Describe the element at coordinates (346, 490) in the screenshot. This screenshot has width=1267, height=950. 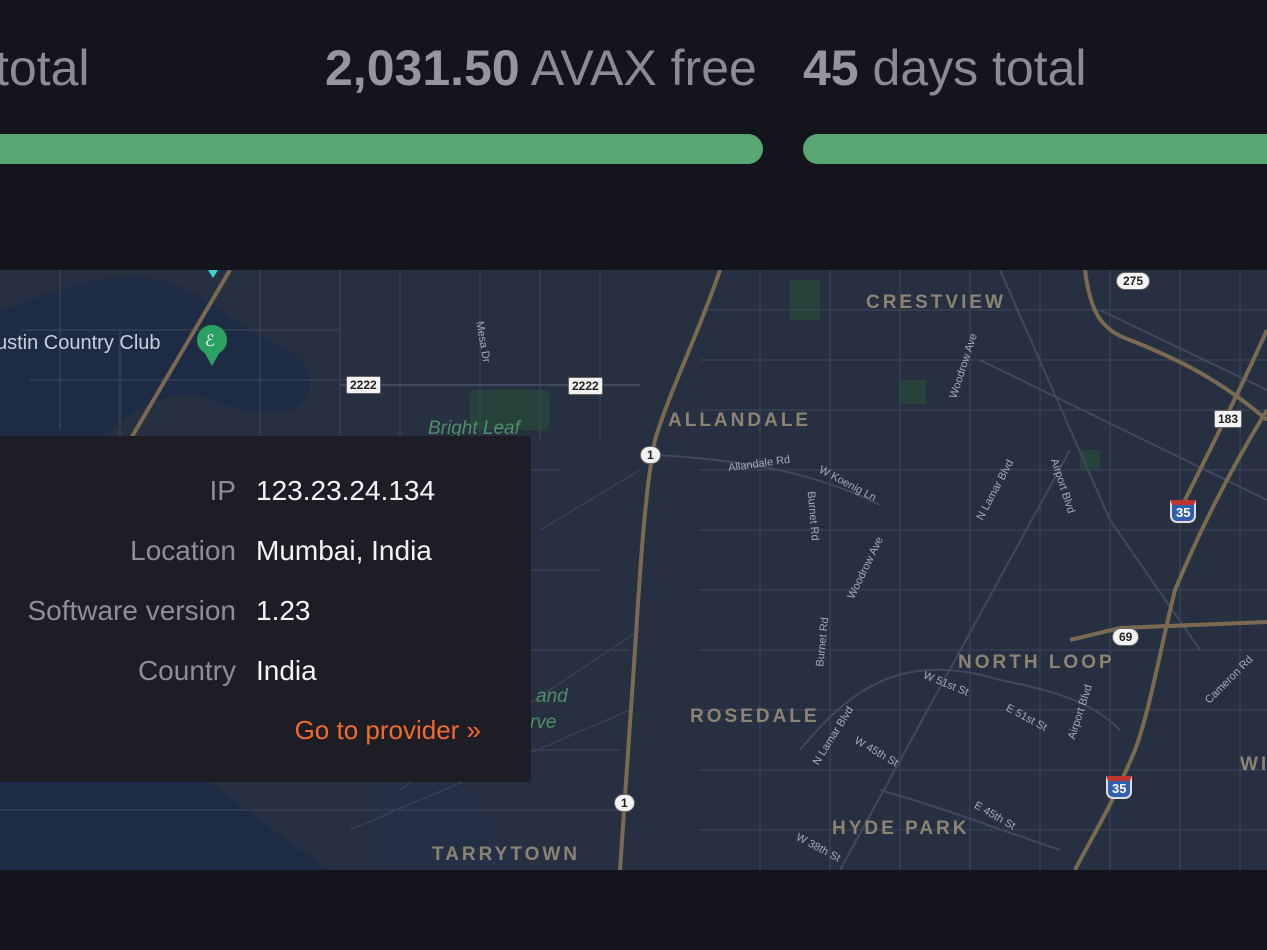
I see `ip-value: 123.23.24.134` at that location.